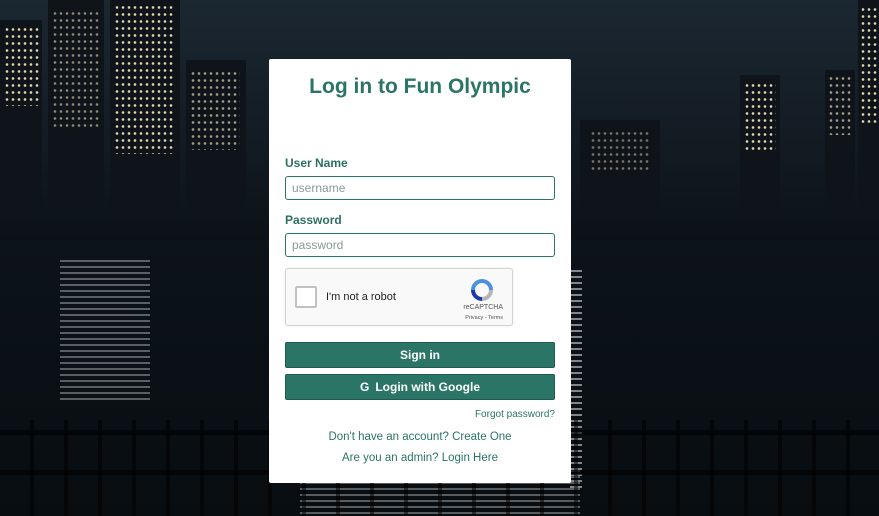 The height and width of the screenshot is (516, 879). Describe the element at coordinates (420, 437) in the screenshot. I see `create-account-link: Don't have an account? Create One` at that location.